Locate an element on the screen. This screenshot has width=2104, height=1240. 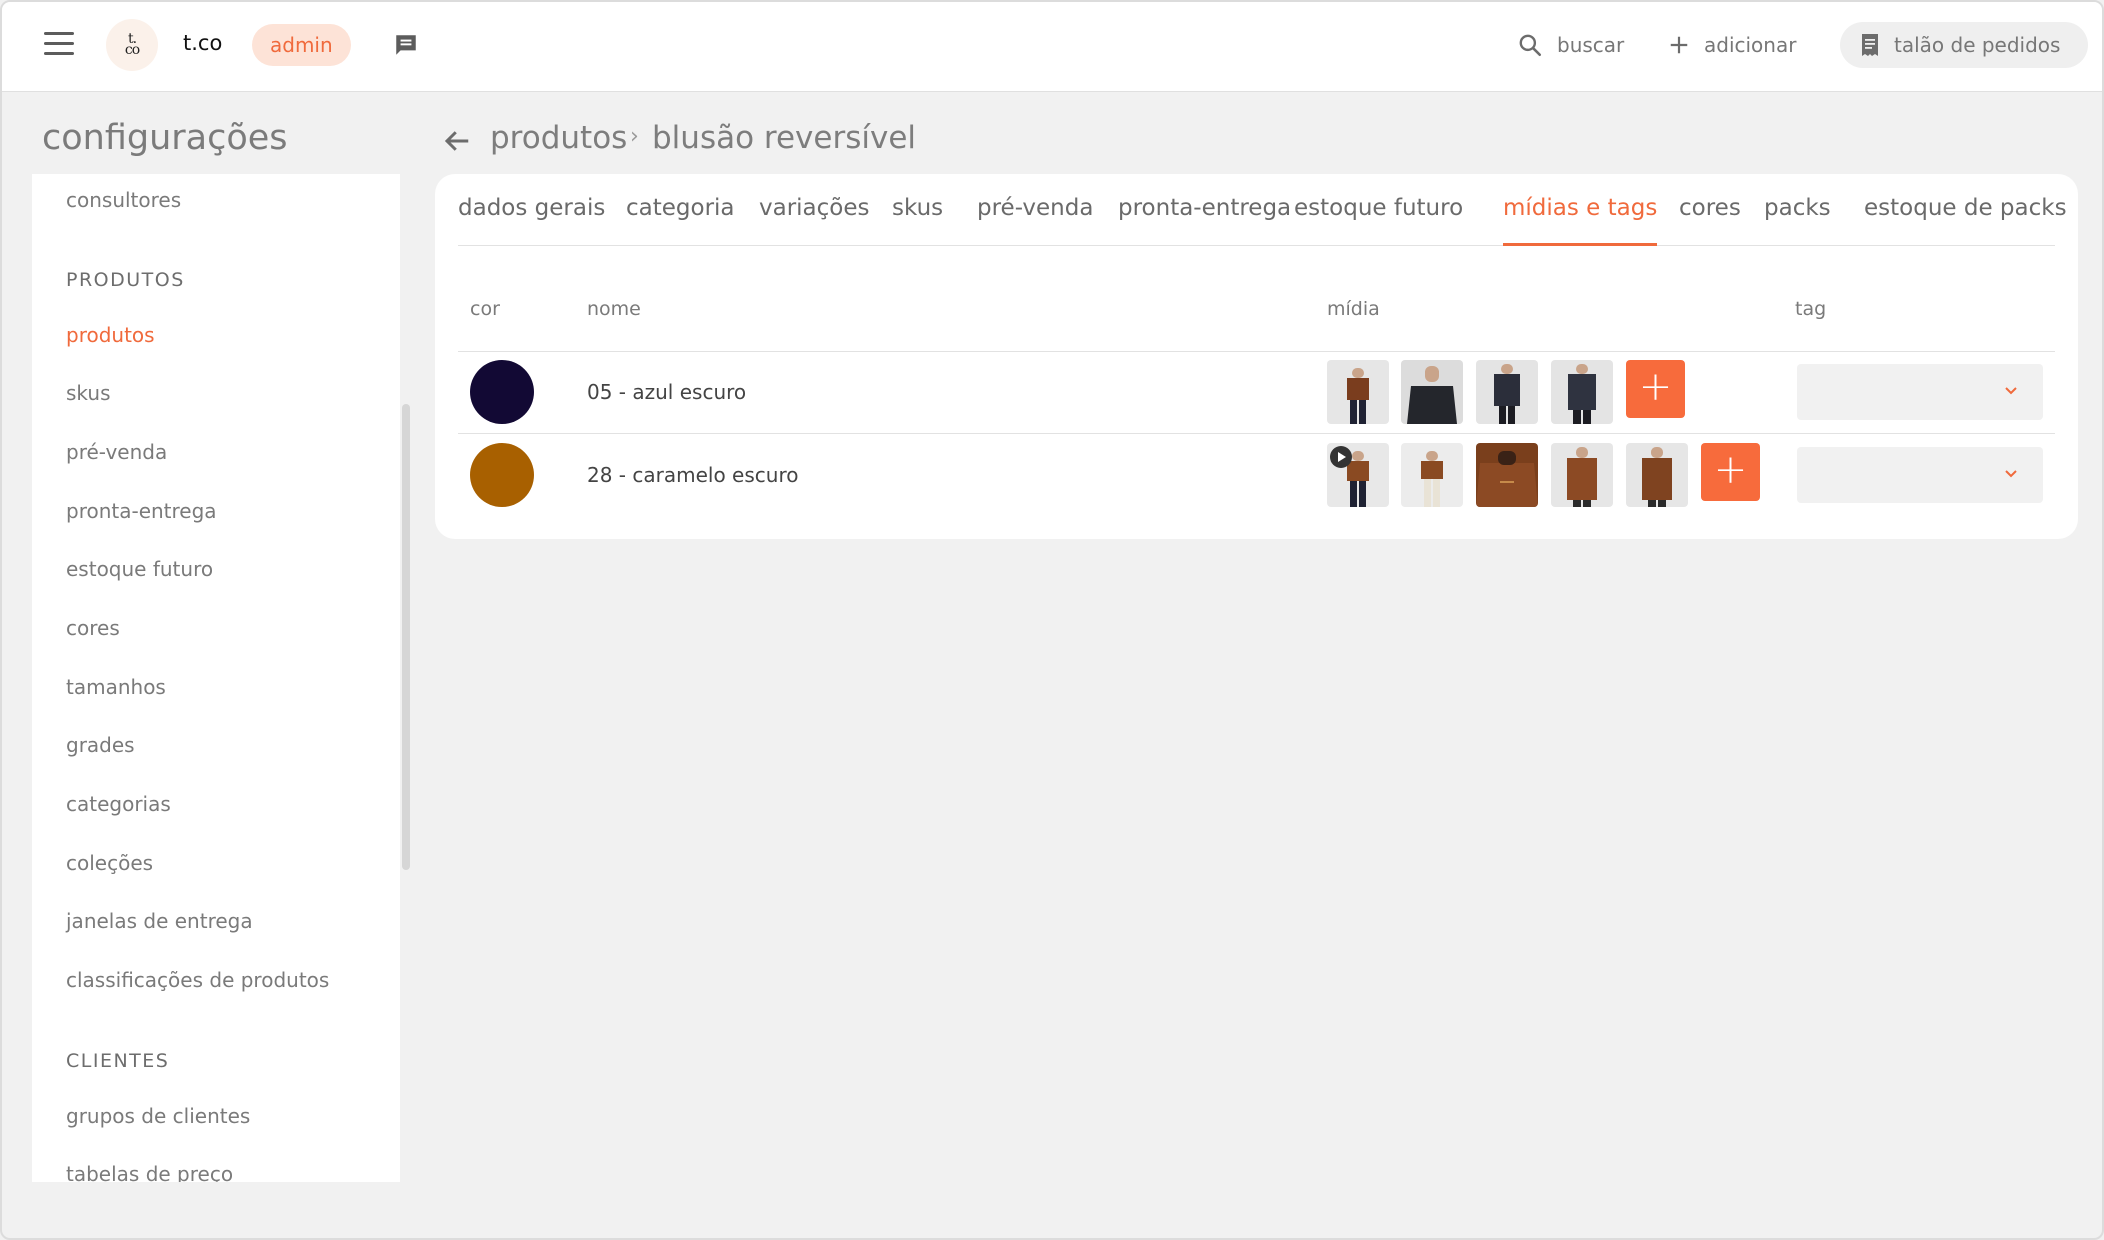
sidebar-item-pre-venda: pré-venda is located at coordinates (116, 452).